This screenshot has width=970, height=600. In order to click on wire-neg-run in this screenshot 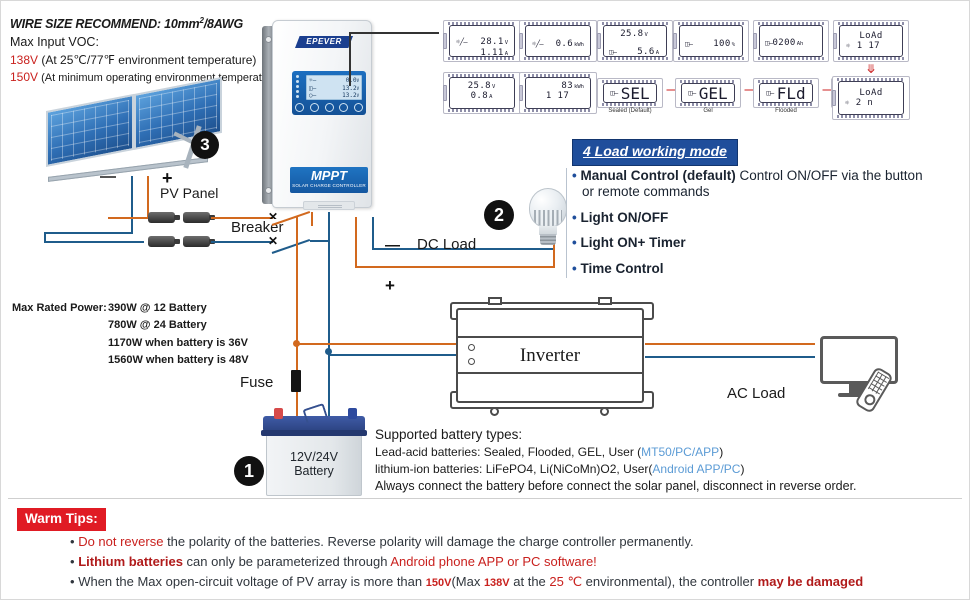, I will do `click(94, 242)`.